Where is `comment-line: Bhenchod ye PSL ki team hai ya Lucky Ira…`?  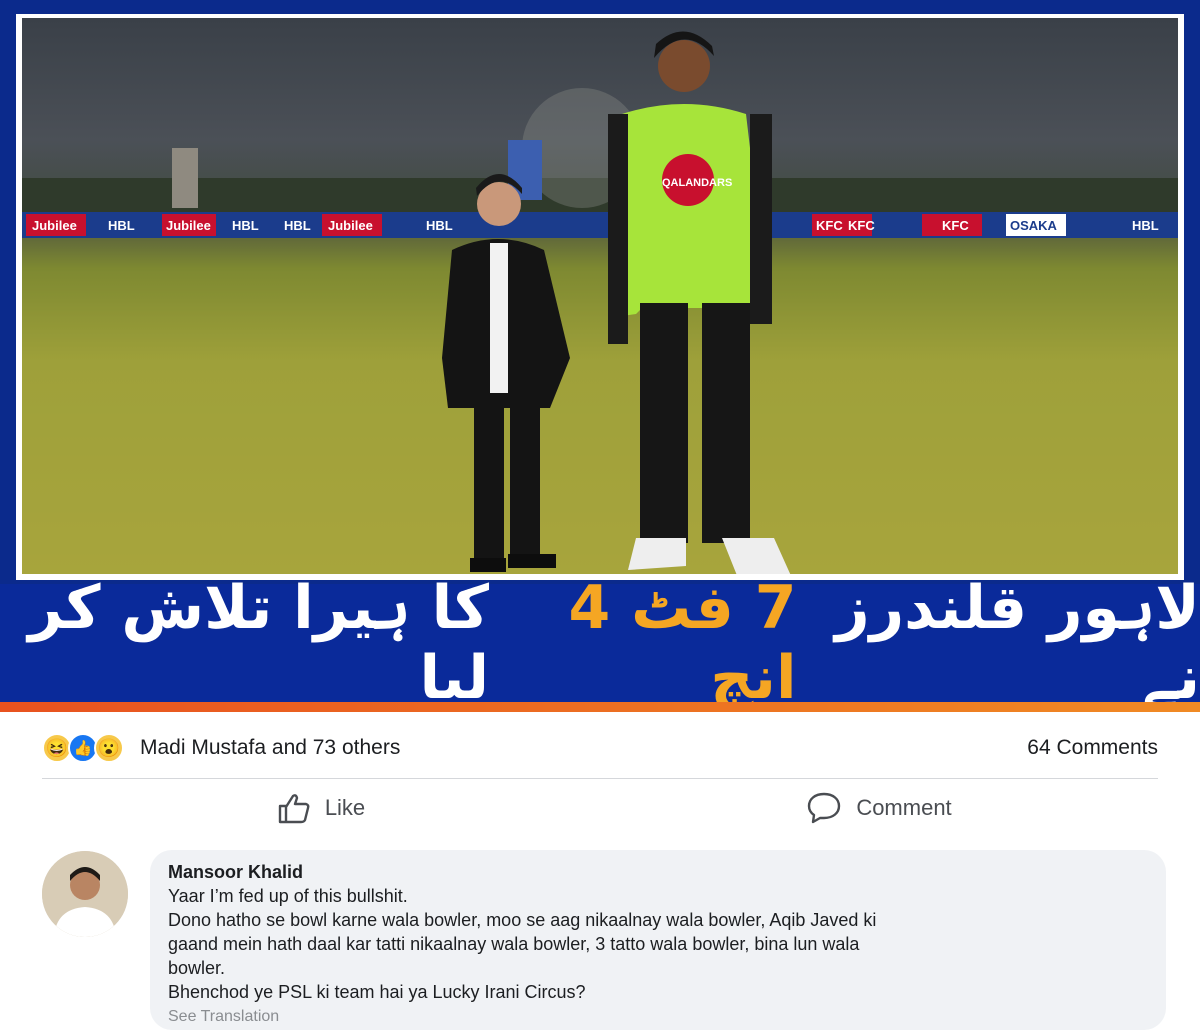
comment-line: Bhenchod ye PSL ki team hai ya Lucky Ira… is located at coordinates (377, 992).